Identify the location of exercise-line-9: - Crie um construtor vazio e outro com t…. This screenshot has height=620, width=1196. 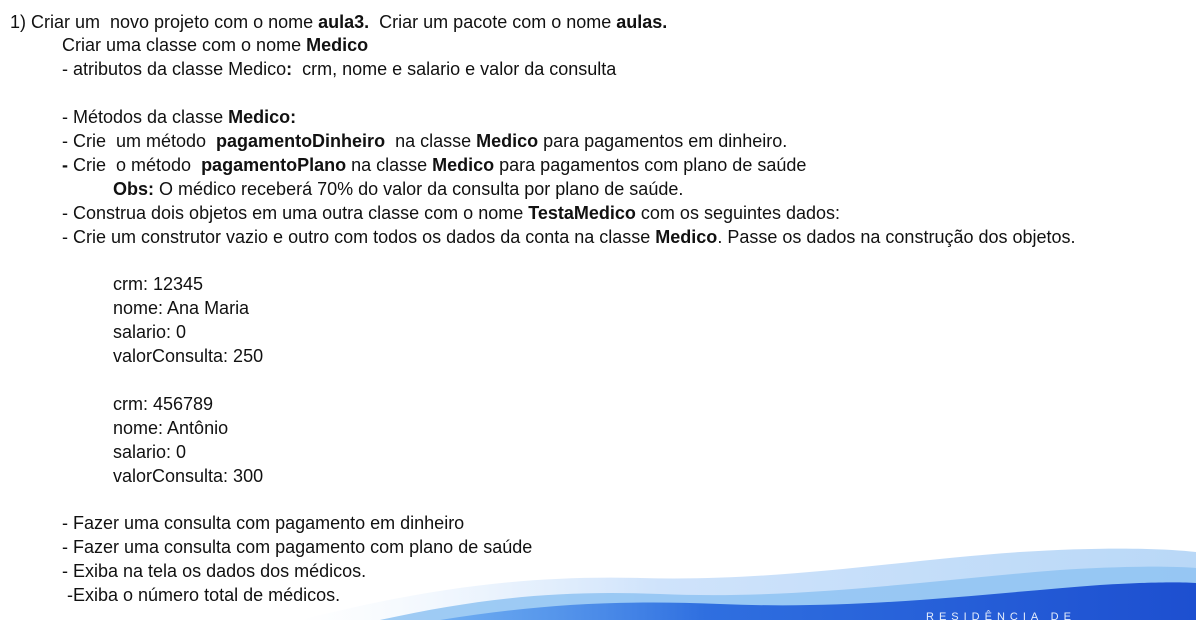
(569, 237).